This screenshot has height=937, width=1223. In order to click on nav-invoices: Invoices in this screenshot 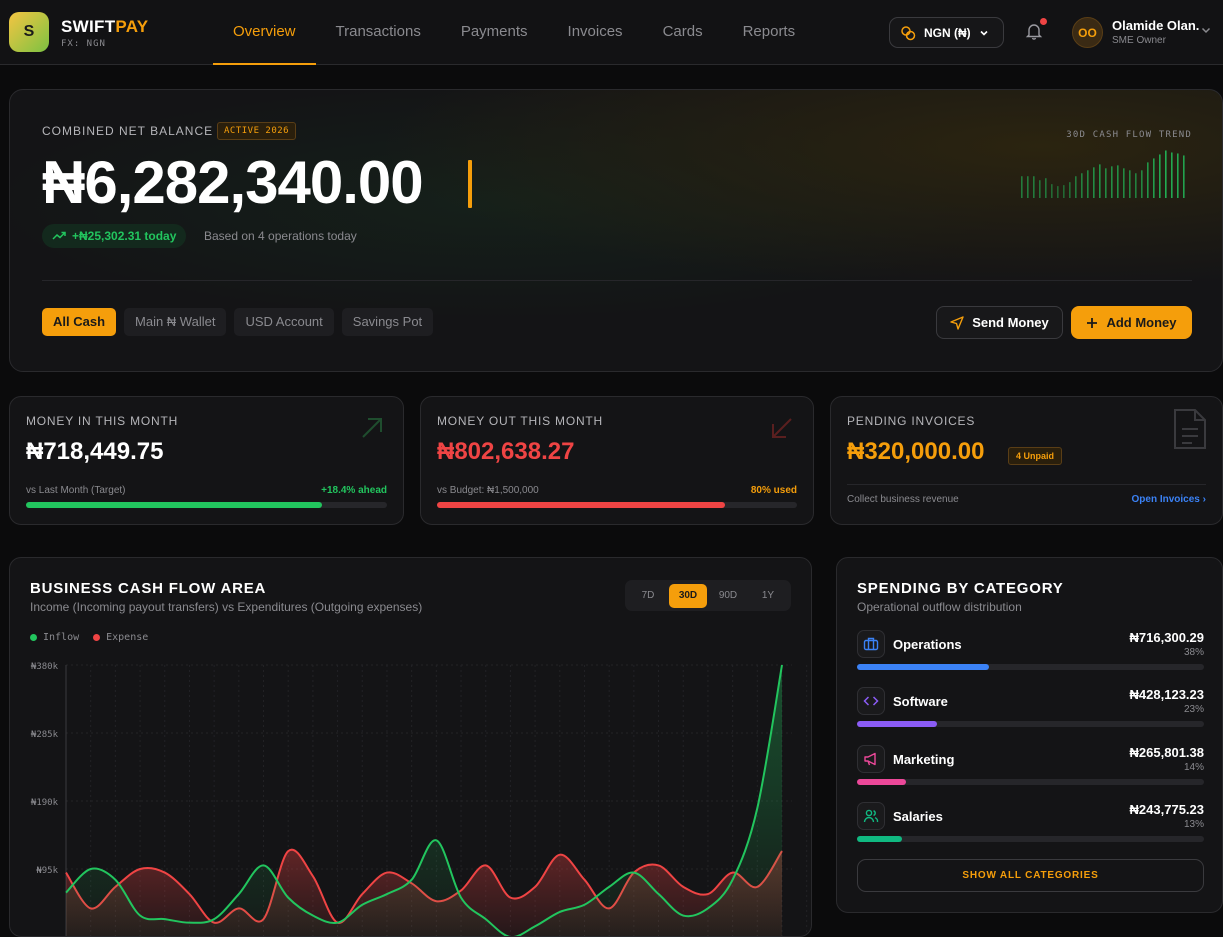, I will do `click(595, 32)`.